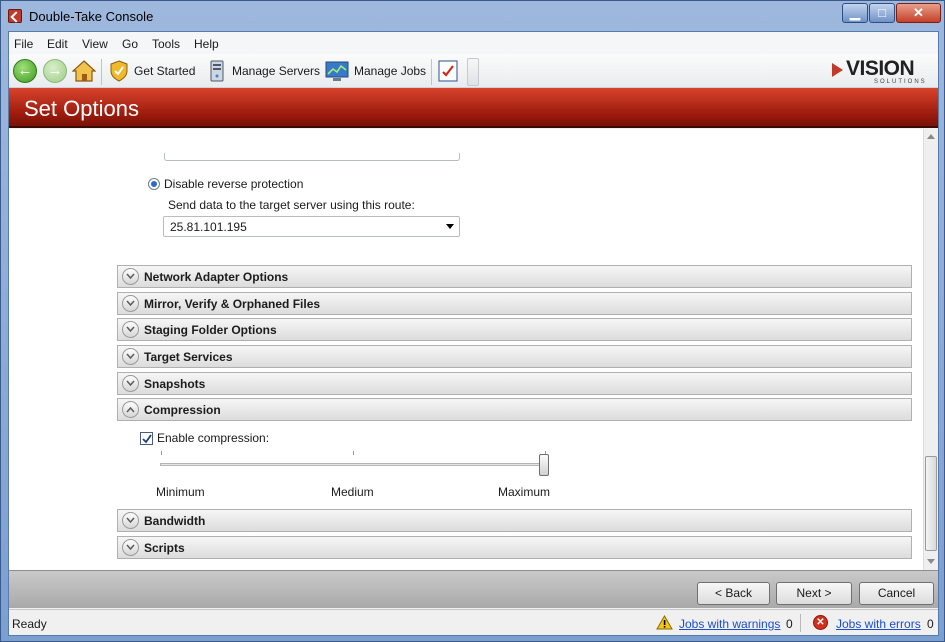 This screenshot has width=945, height=642. I want to click on monitor-icon, so click(337, 71).